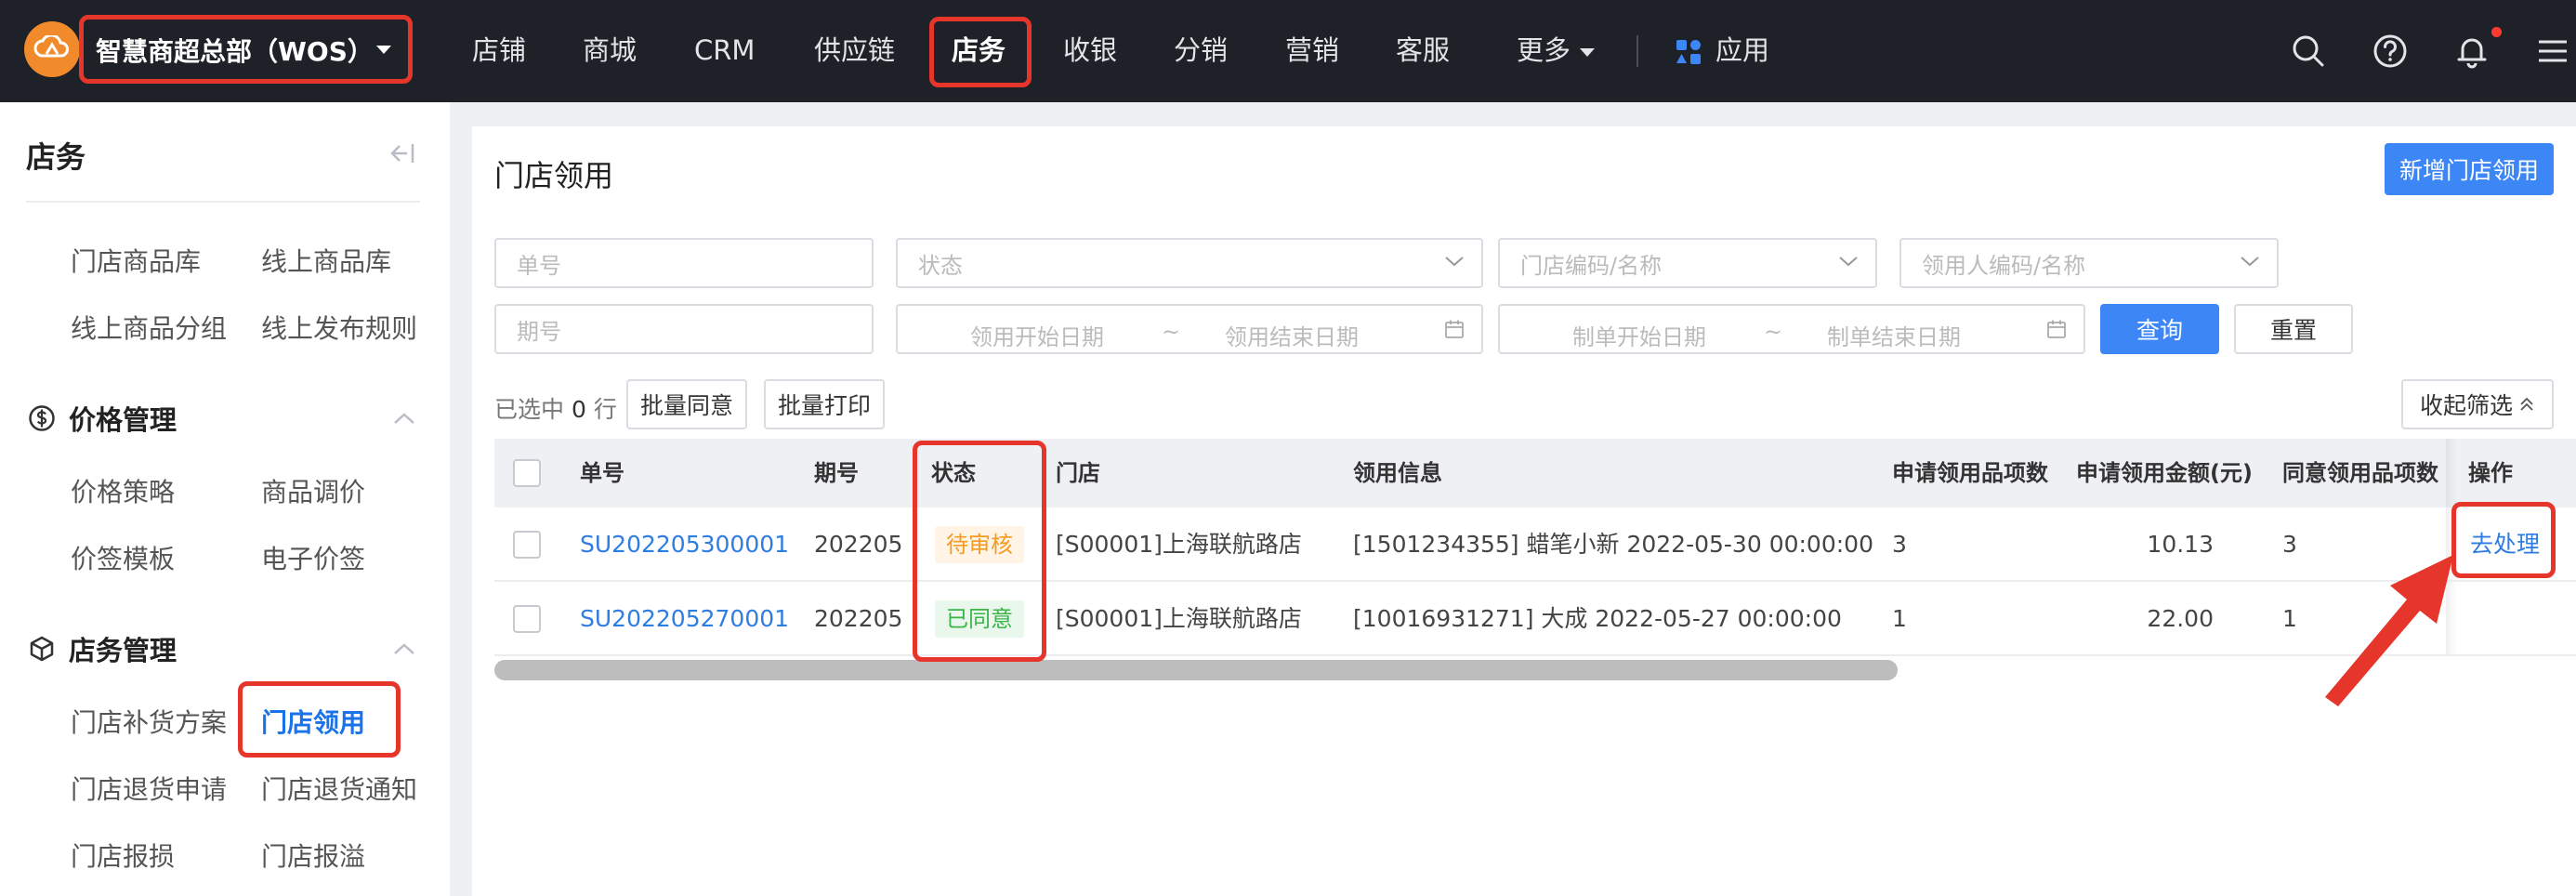 This screenshot has width=2576, height=896. I want to click on nav-crm: CRM, so click(724, 51).